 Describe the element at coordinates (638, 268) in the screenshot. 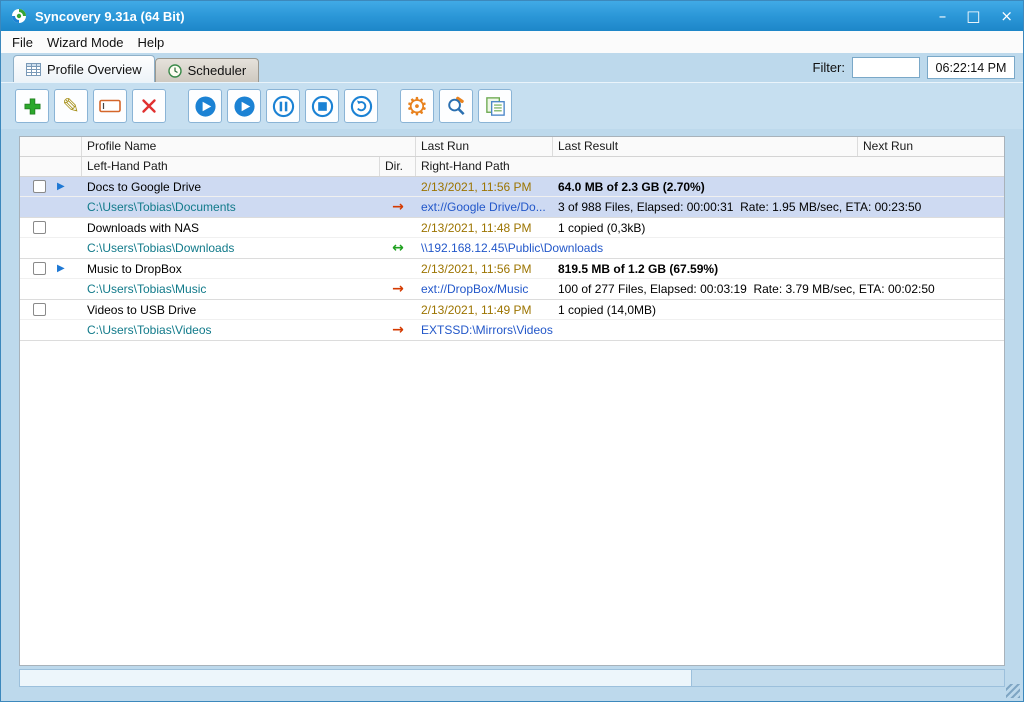

I see `last-result-value: 819.5 MB of 1.2 GB (67.59%)` at that location.